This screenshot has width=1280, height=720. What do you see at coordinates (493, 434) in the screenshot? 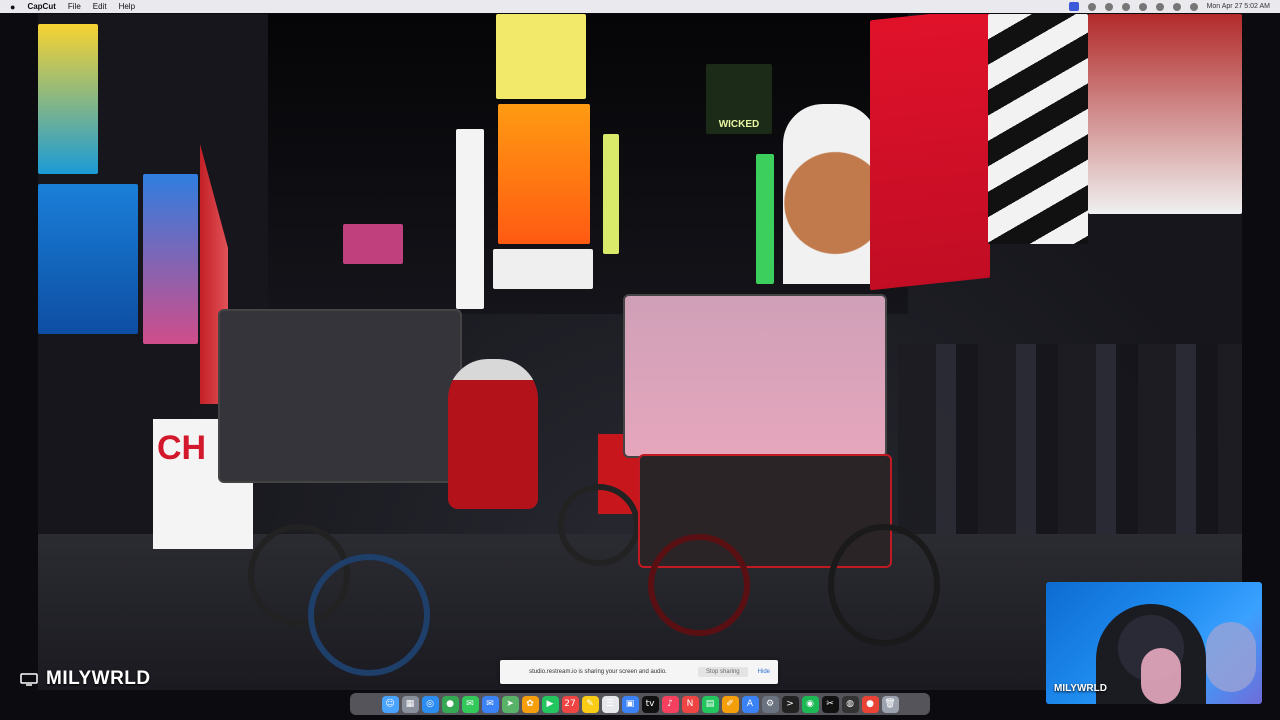
I see `santa-figure` at bounding box center [493, 434].